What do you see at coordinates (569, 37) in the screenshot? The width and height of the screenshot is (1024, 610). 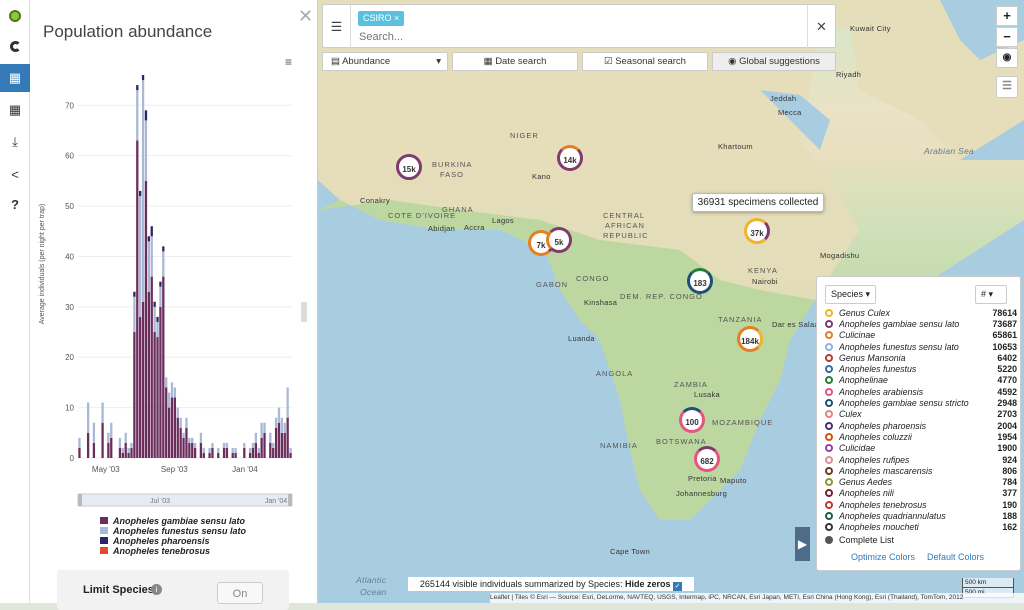 I see `search-input` at bounding box center [569, 37].